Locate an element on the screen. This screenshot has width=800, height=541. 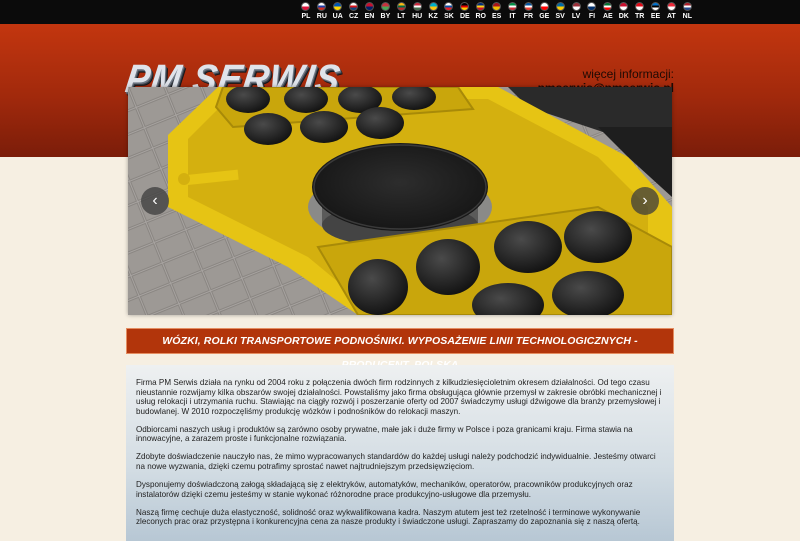
language-code: DK is located at coordinates (623, 16).